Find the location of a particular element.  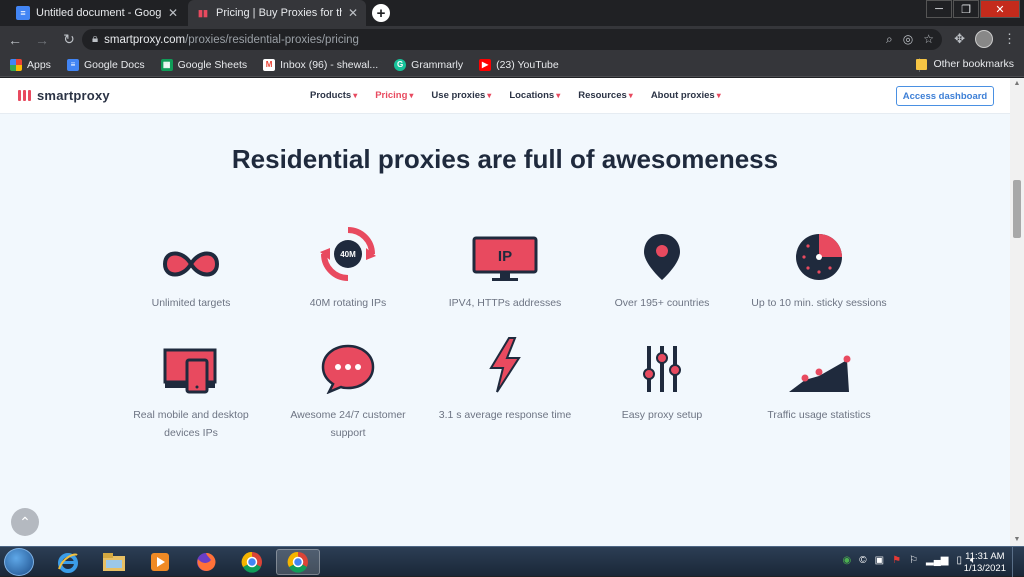

bookmark-youtube: ▶ (23) YouTube is located at coordinates (519, 64).